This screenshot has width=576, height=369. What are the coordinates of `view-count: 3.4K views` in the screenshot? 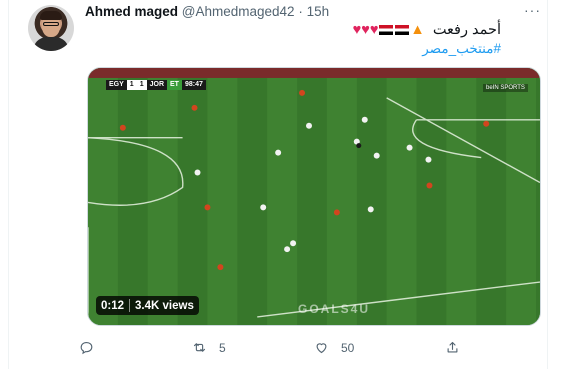 It's located at (164, 305).